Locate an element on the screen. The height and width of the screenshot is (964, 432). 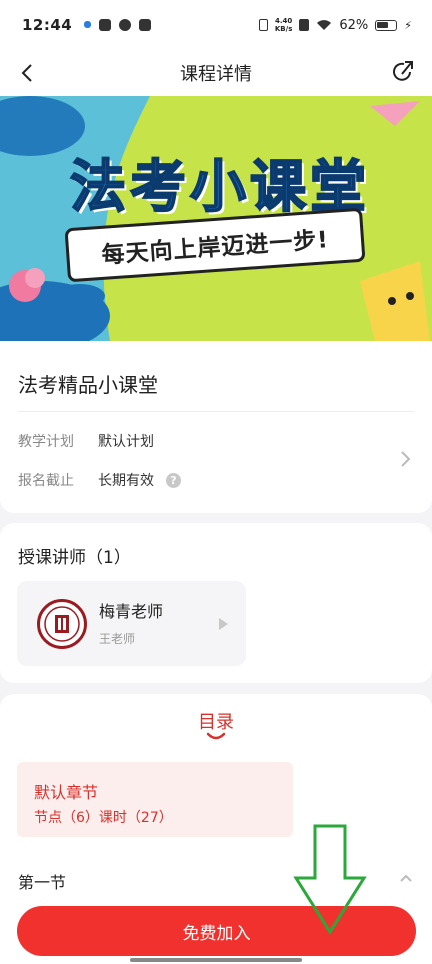
back-button is located at coordinates (27, 73).